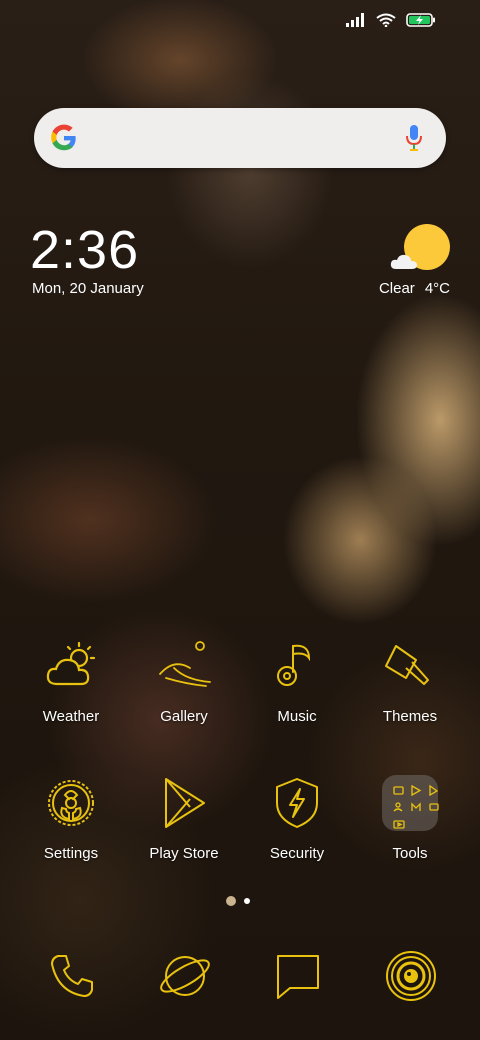 The width and height of the screenshot is (480, 1040). I want to click on app-security: Security, so click(297, 818).